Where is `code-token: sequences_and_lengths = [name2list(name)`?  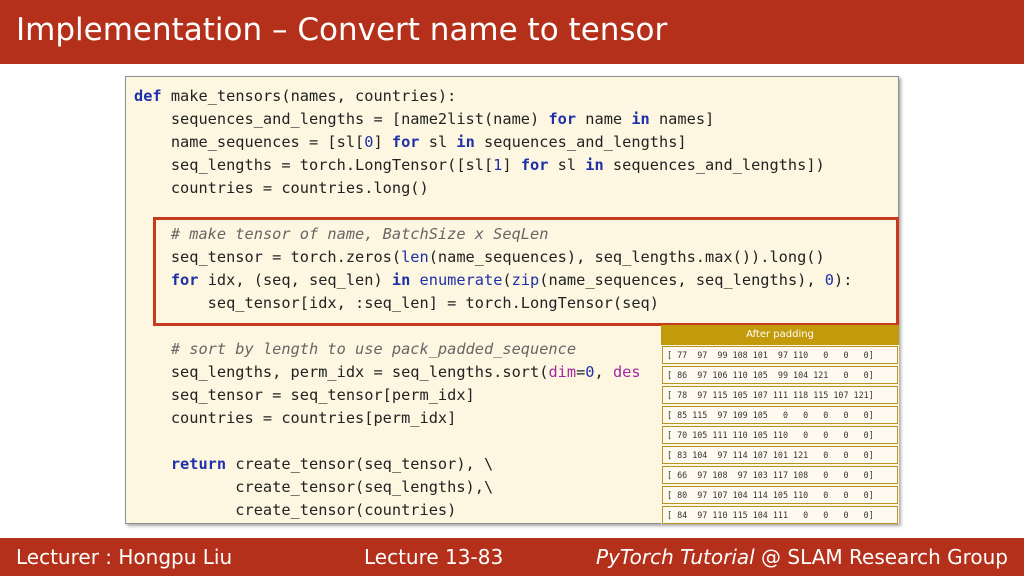
code-token: sequences_and_lengths = [name2list(name) is located at coordinates (341, 119).